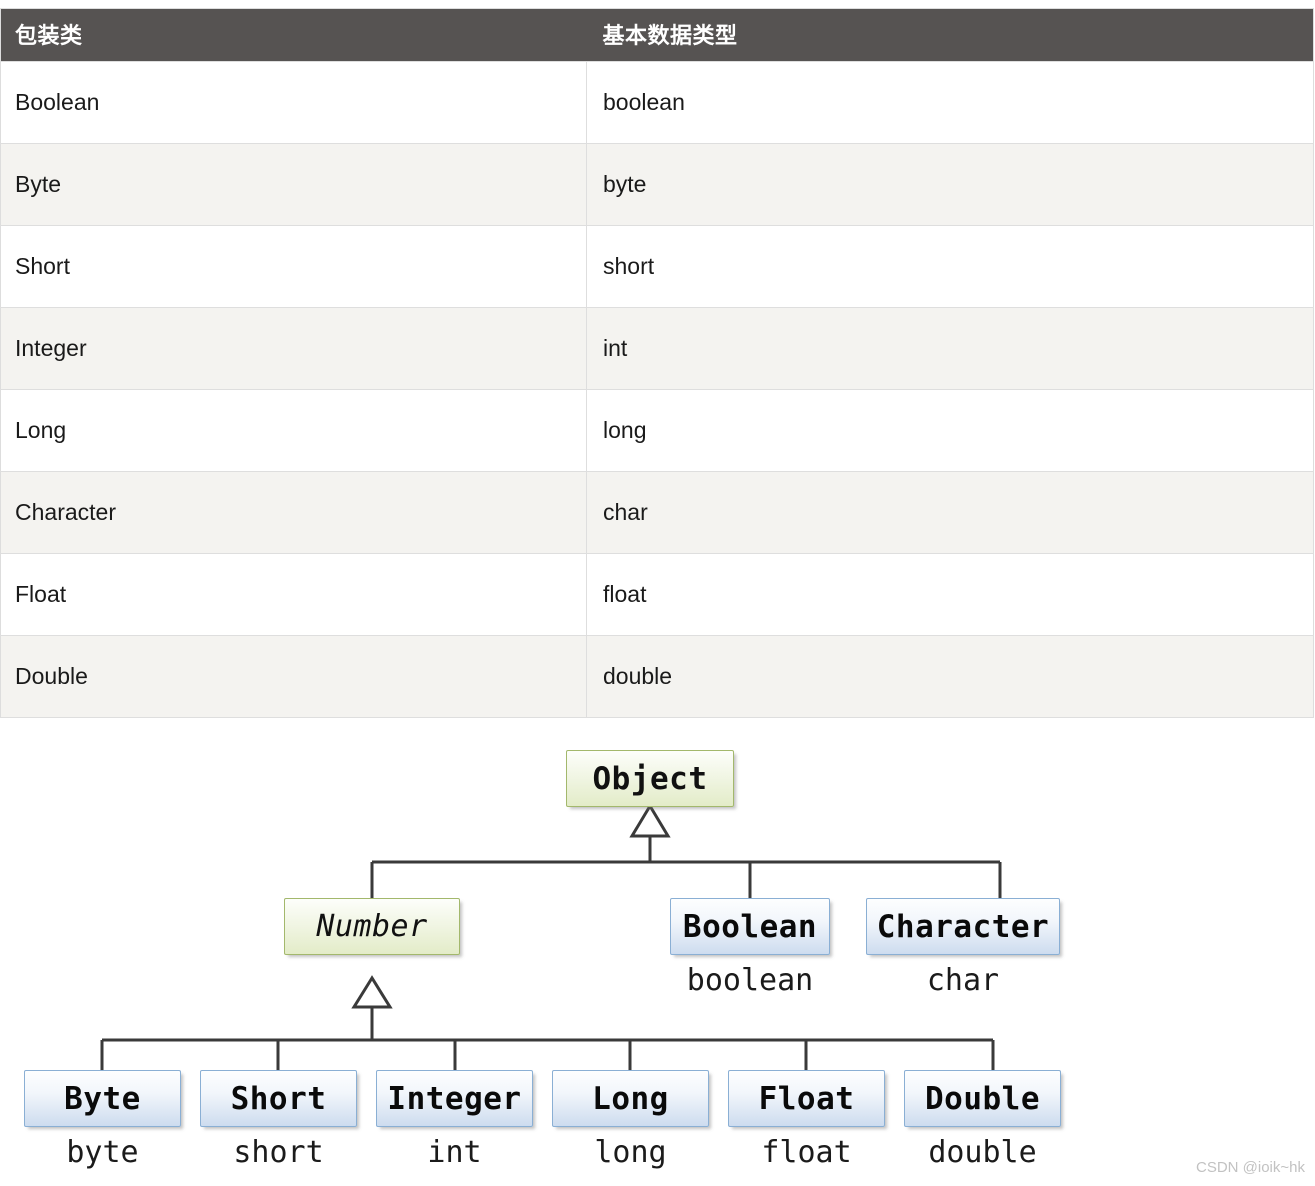  Describe the element at coordinates (950, 676) in the screenshot. I see `cell-primitive-type: double` at that location.